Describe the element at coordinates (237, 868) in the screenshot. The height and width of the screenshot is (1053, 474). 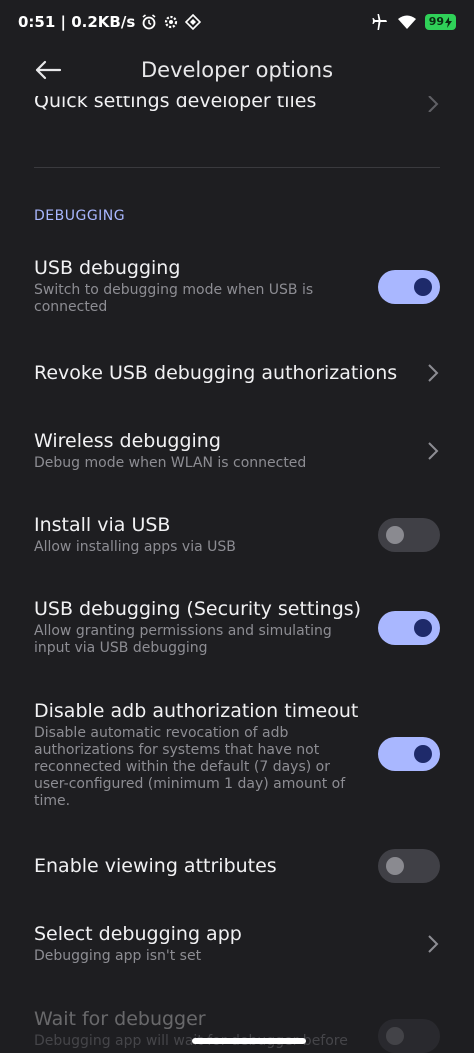
I see `settings-item-enable-viewing-attributes: Enable viewing attributes` at that location.